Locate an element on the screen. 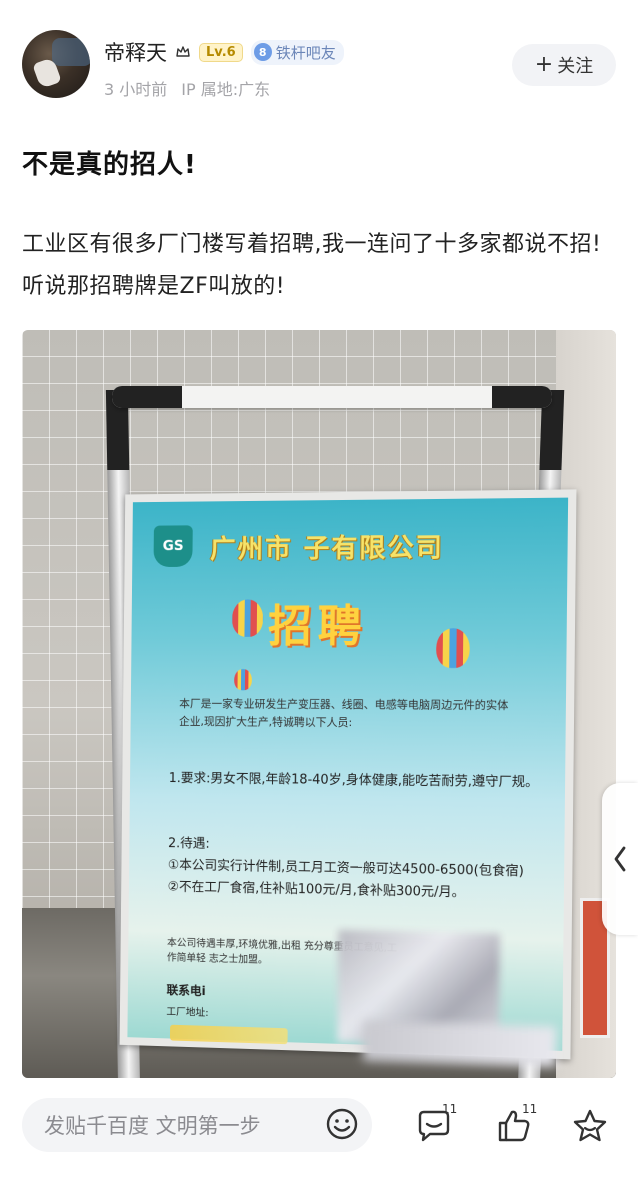 This screenshot has width=638, height=1200. fan-badge-label: 铁杆吧友 is located at coordinates (306, 52).